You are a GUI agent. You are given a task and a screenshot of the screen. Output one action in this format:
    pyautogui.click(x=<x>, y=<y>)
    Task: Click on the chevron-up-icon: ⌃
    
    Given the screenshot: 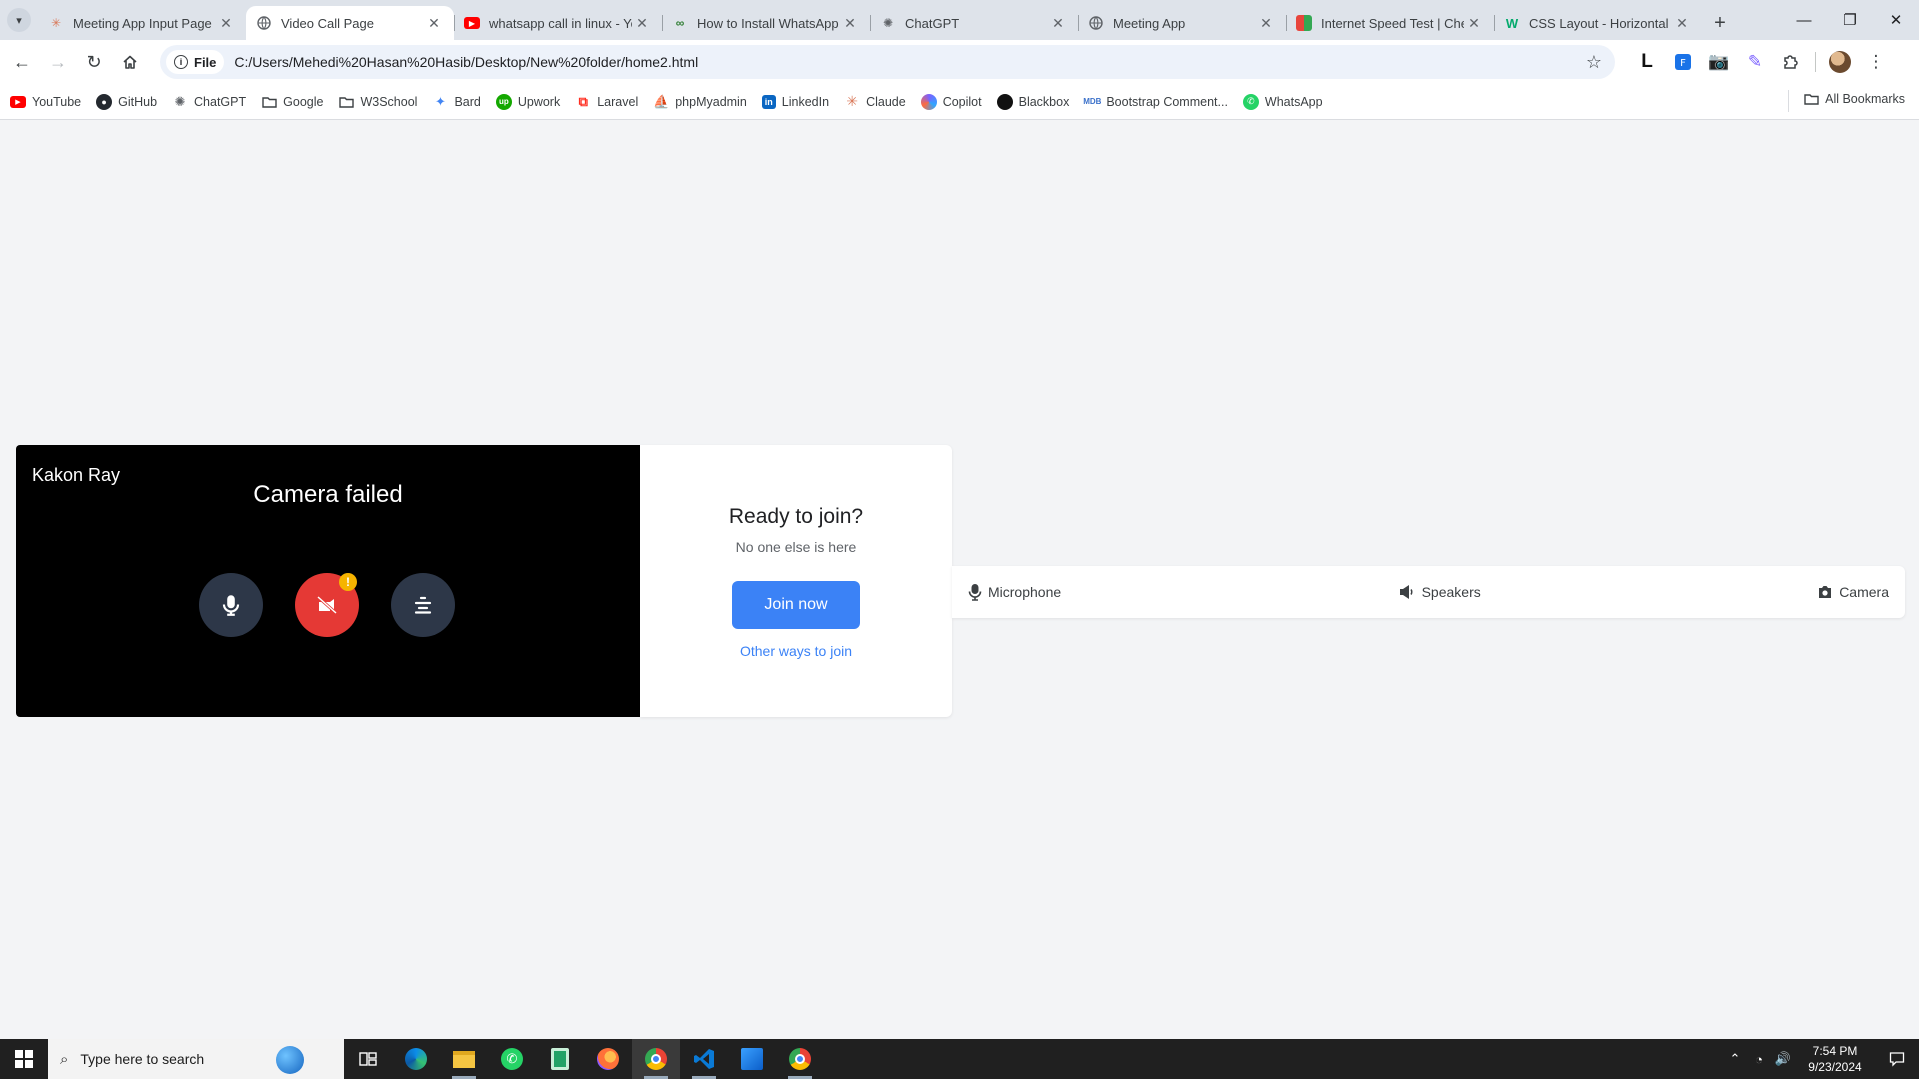 What is the action you would take?
    pyautogui.click(x=1735, y=1059)
    